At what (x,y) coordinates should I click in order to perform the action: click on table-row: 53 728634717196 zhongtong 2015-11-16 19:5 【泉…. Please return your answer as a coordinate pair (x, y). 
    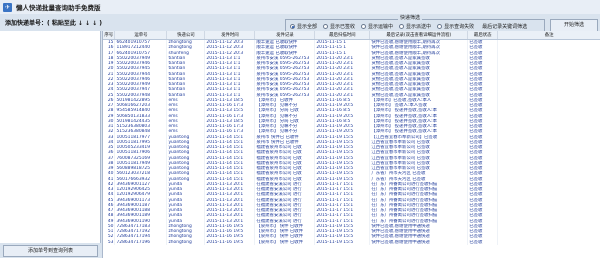
    Looking at the image, I should click on (351, 242).